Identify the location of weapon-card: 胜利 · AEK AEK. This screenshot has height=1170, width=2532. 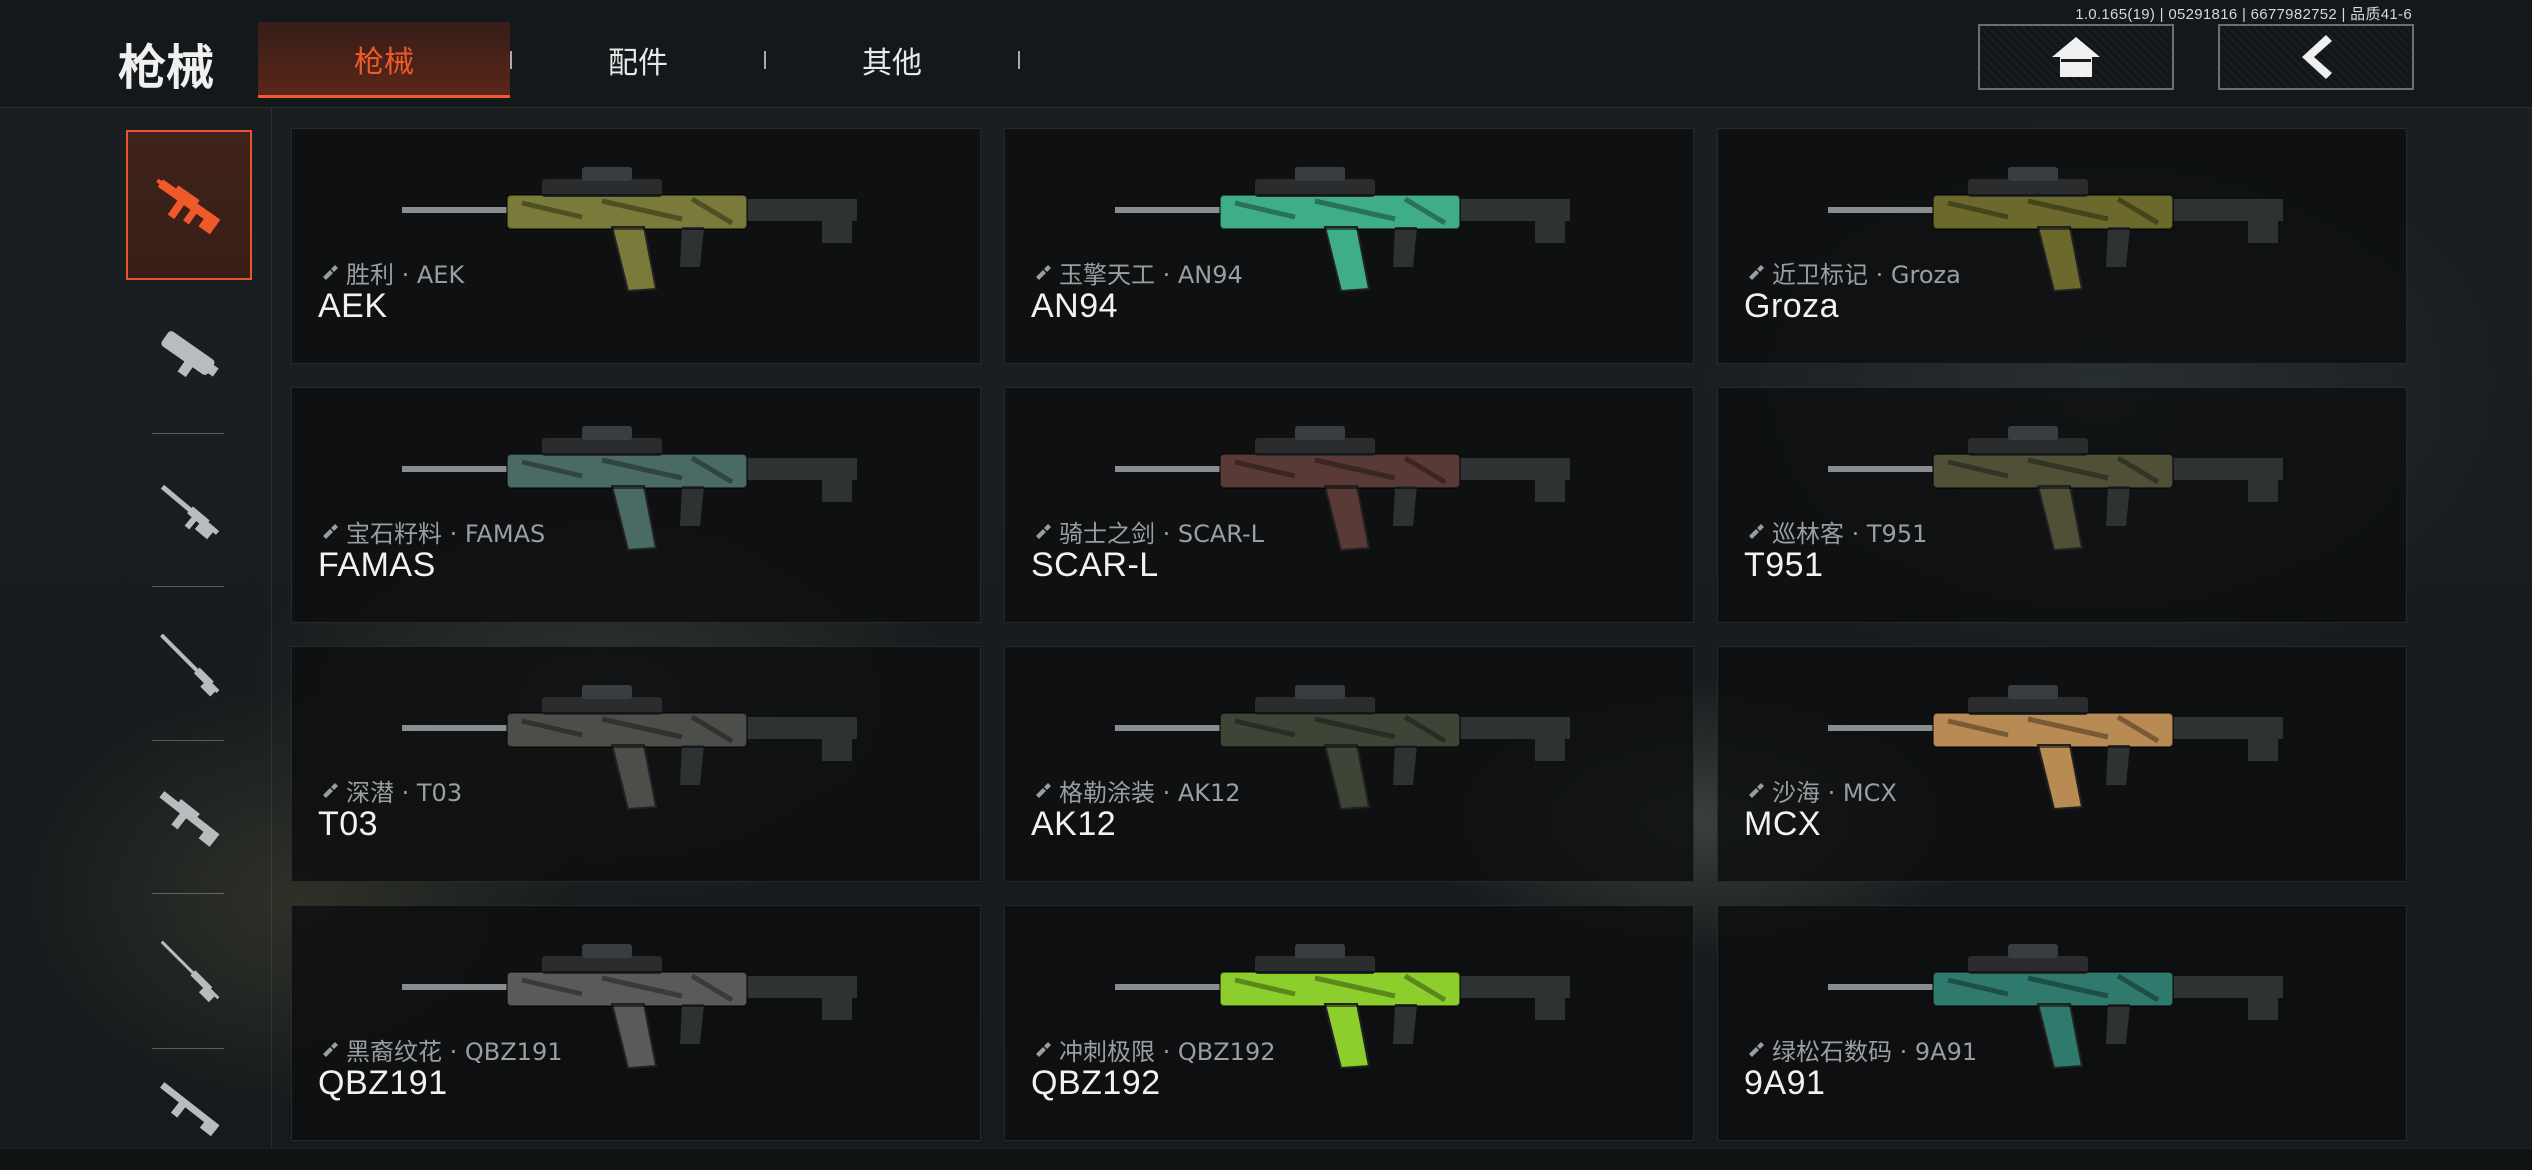
(636, 246).